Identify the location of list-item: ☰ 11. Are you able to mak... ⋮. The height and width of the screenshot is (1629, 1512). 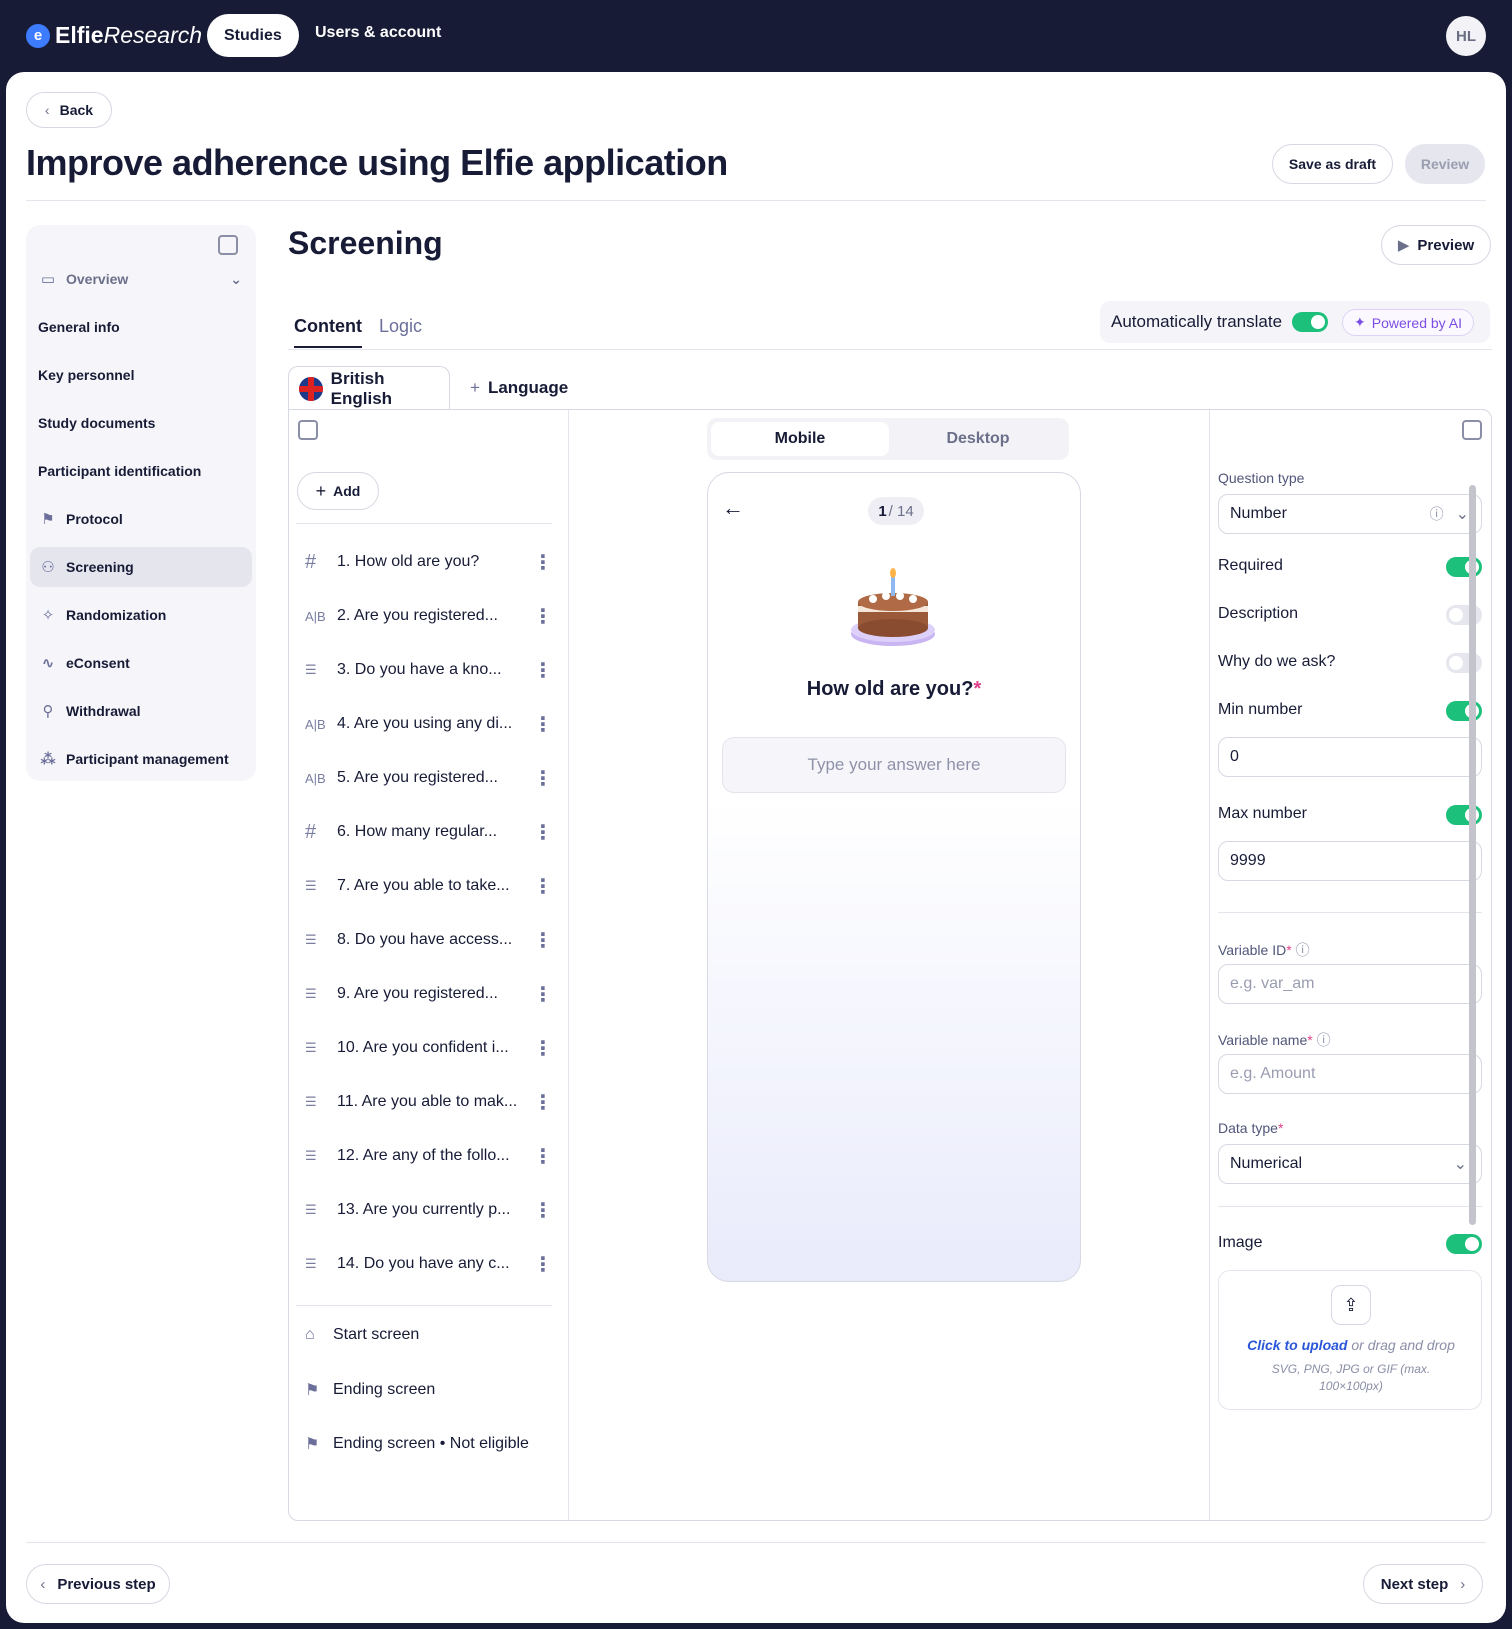
(425, 1102).